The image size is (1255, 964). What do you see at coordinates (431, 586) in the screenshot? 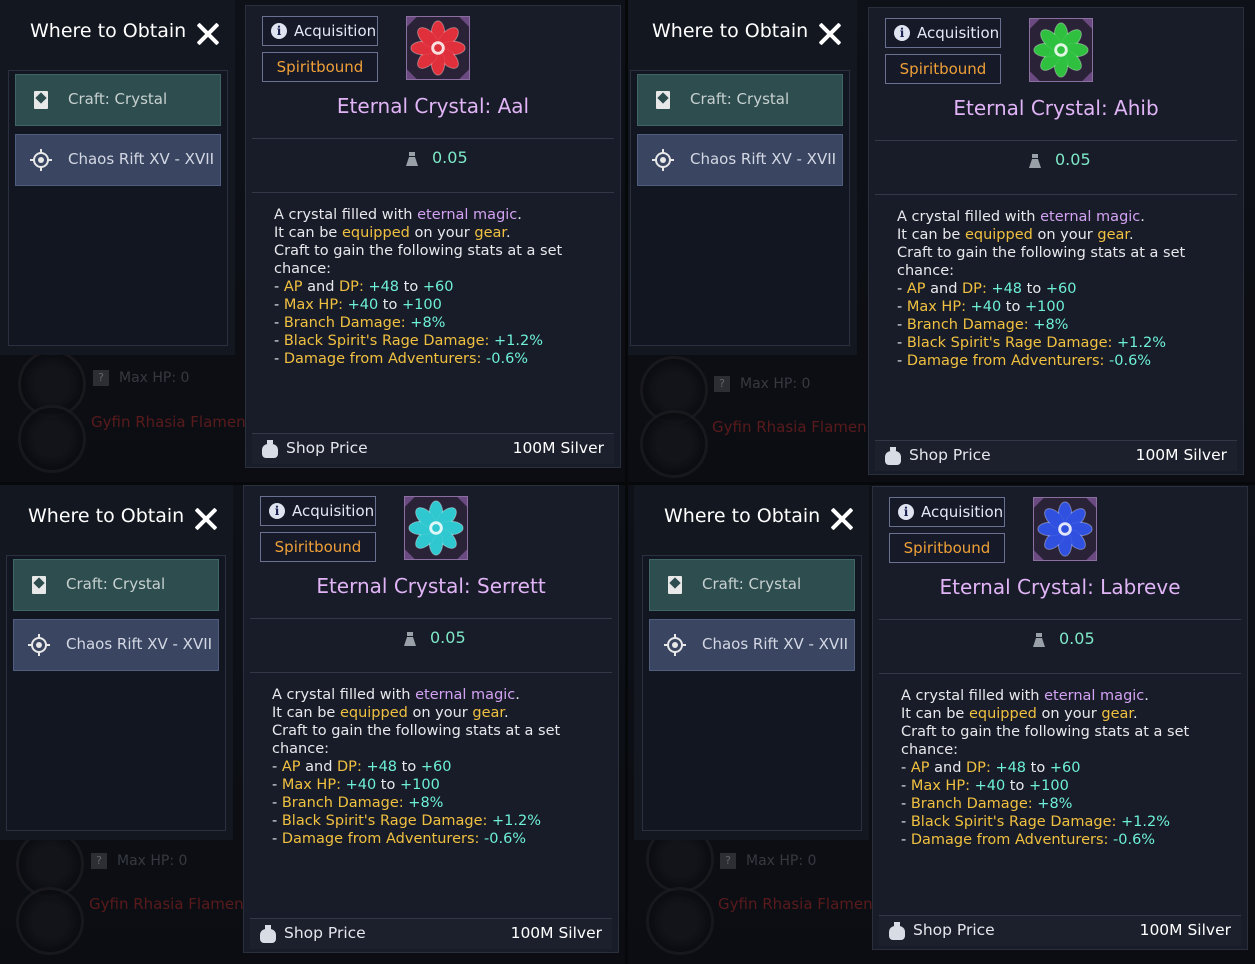
I see `item-title: Eternal Crystal: Serrett` at bounding box center [431, 586].